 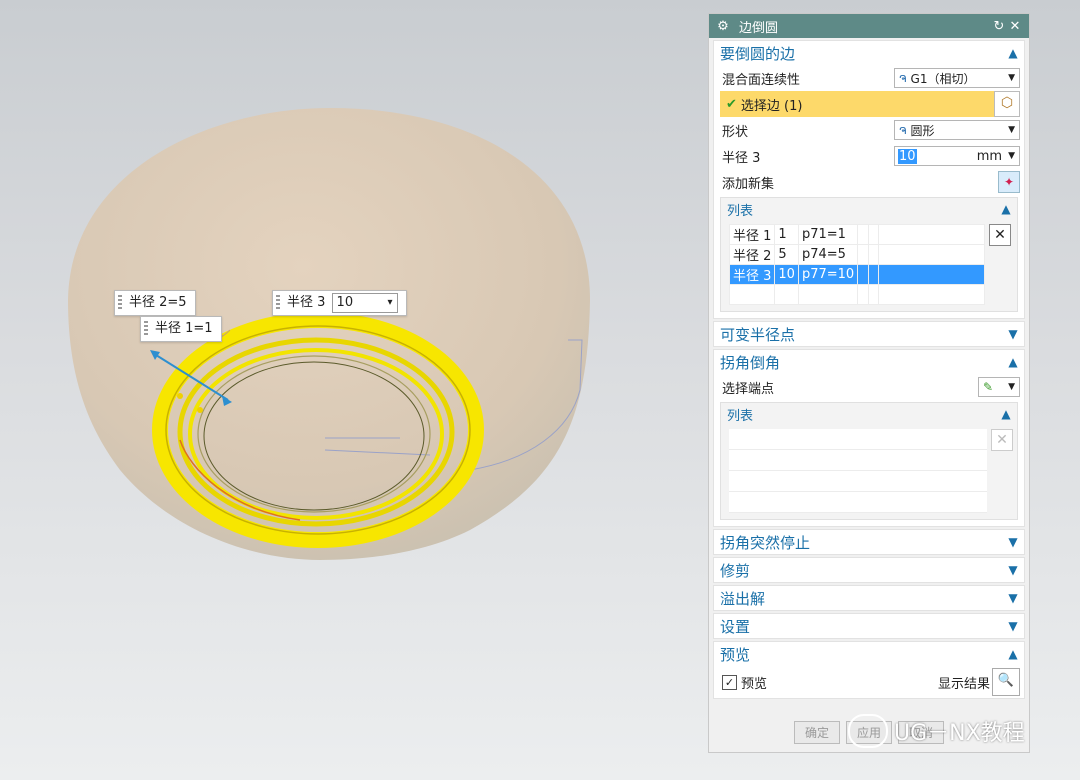 I want to click on corner-list-panel: 列表 ▲ ✕, so click(x=869, y=461).